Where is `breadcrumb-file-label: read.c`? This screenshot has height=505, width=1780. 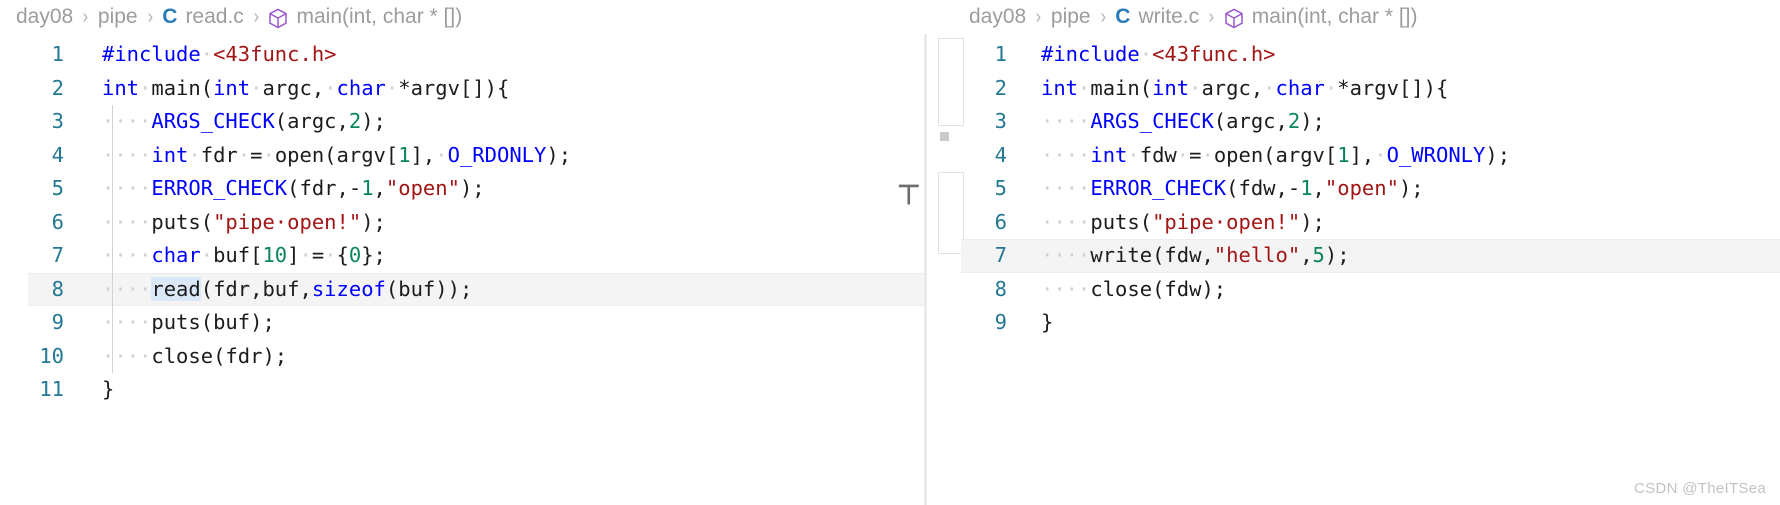 breadcrumb-file-label: read.c is located at coordinates (214, 16).